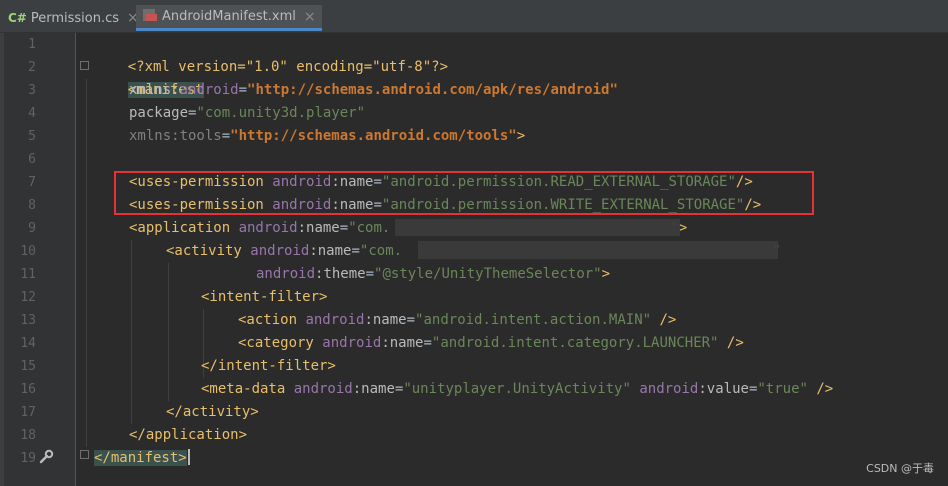 This screenshot has height=486, width=948. Describe the element at coordinates (28, 458) in the screenshot. I see `line-number: 19` at that location.